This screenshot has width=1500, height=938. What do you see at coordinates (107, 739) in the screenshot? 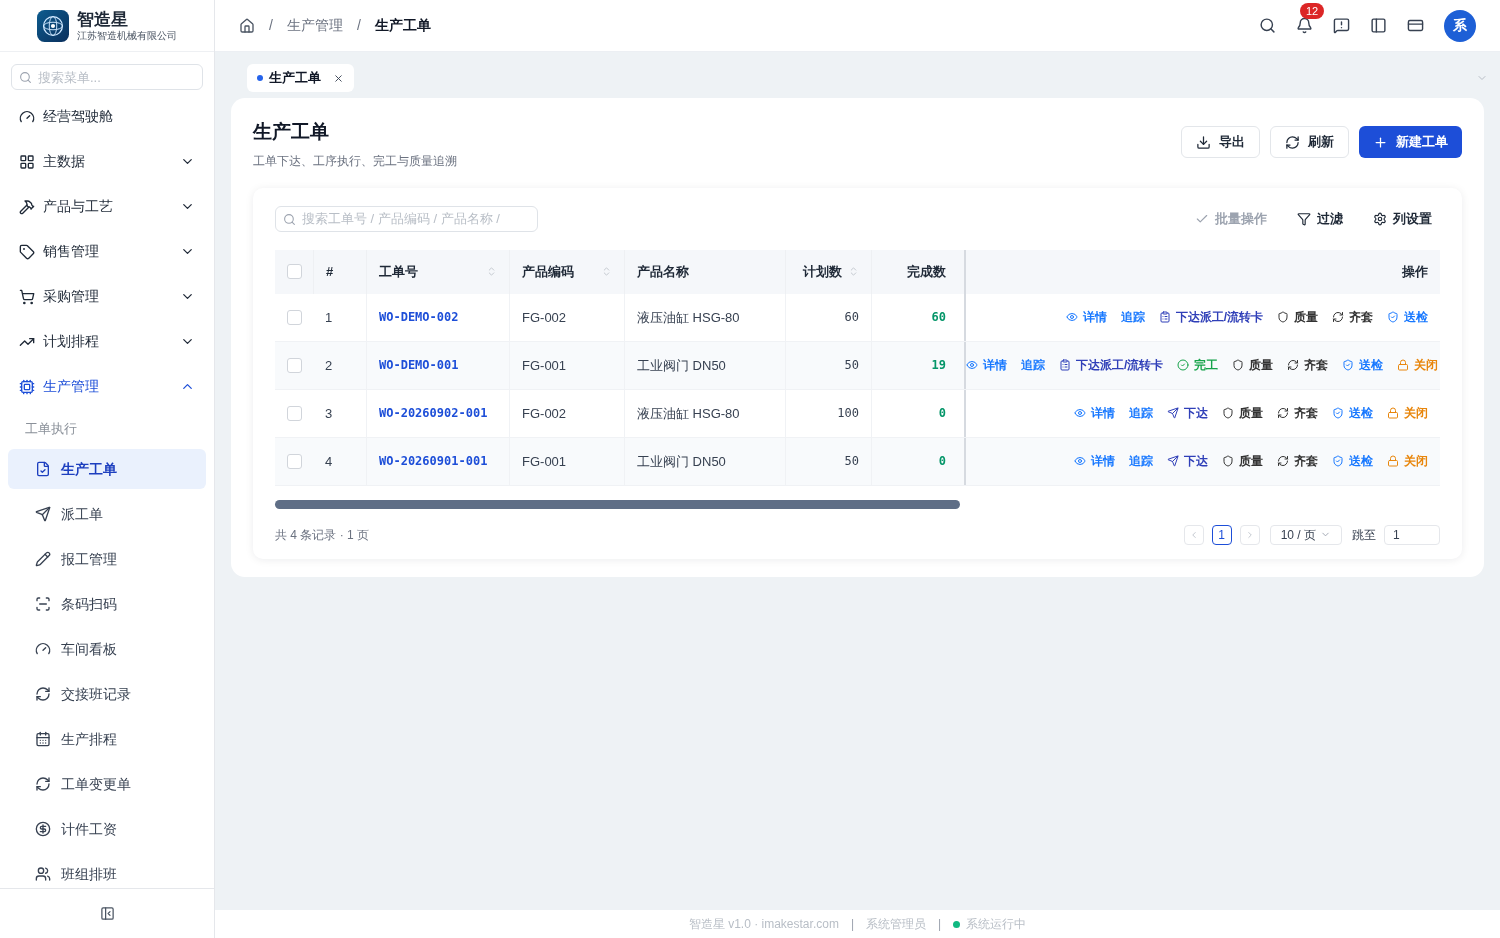
I see `submenu-item: 生产排程` at bounding box center [107, 739].